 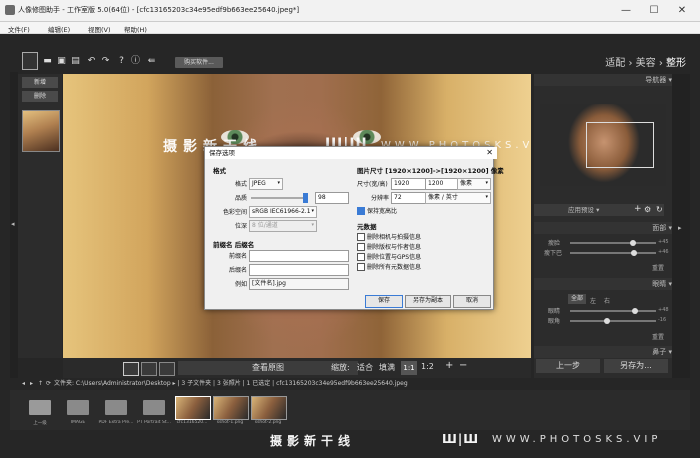 What do you see at coordinates (463, 365) in the screenshot?
I see `zoom-out-icon: −` at bounding box center [463, 365].